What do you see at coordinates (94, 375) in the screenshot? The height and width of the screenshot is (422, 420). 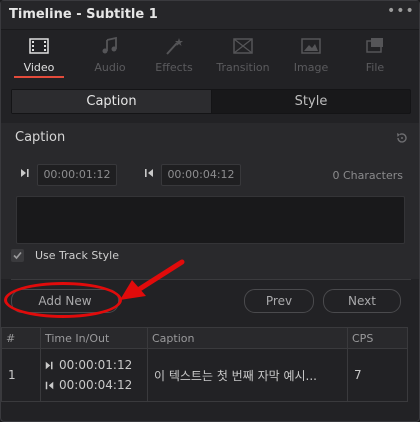 I see `time-in-out-cell: 00:00:01:12 00:00:04:12` at bounding box center [94, 375].